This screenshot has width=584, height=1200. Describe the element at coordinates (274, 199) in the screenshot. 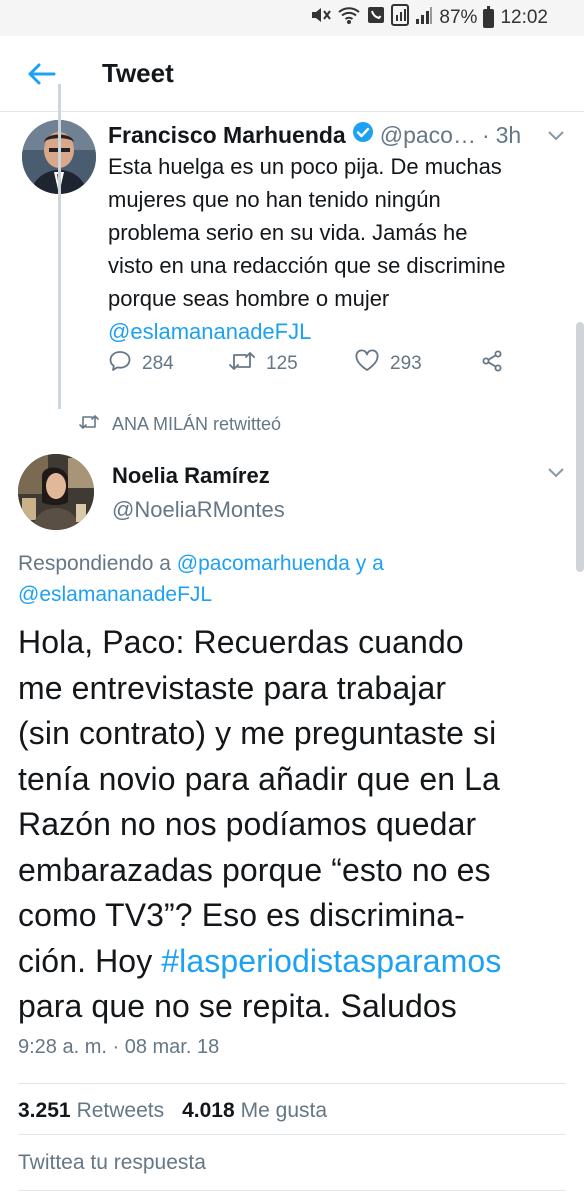

I see `tweet-text-line: mujeres que no han tenido ningún` at that location.